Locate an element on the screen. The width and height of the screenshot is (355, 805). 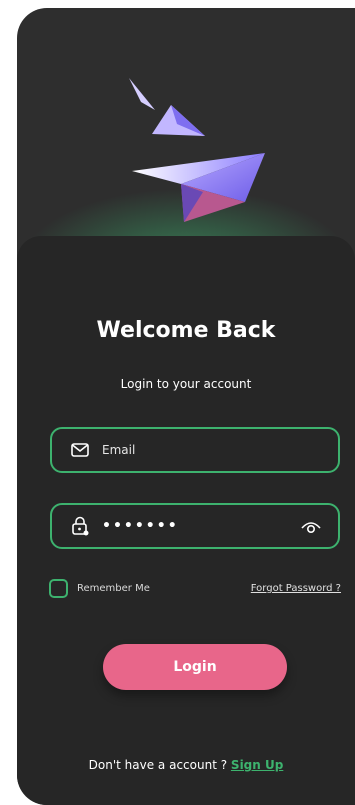
mail-icon is located at coordinates (80, 450).